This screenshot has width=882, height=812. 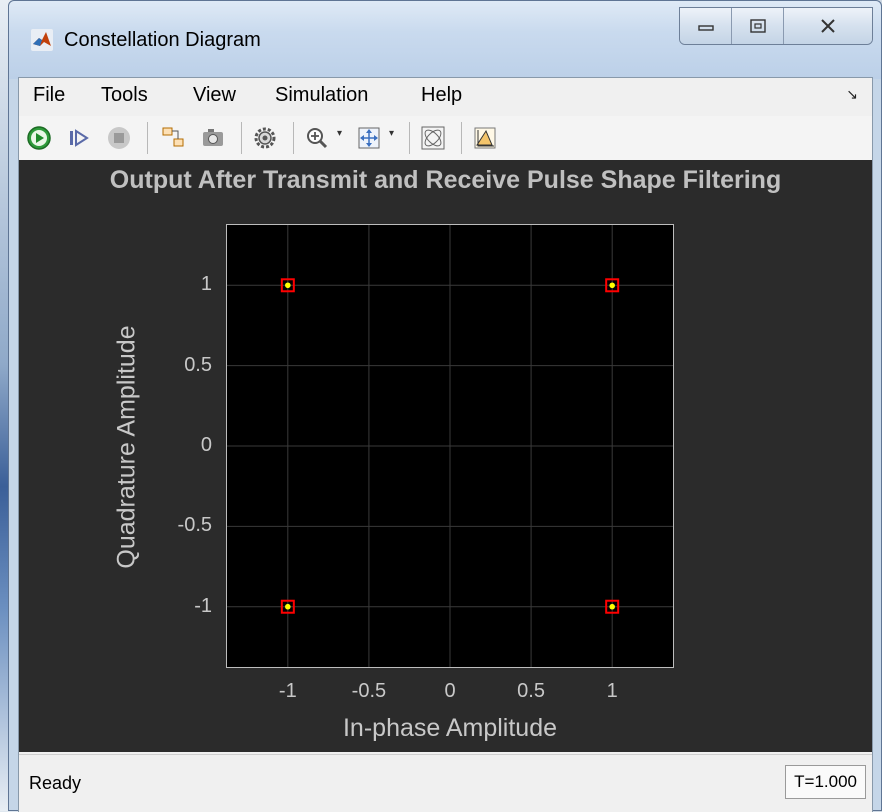 I want to click on x-tick-label: -1, so click(x=287, y=691).